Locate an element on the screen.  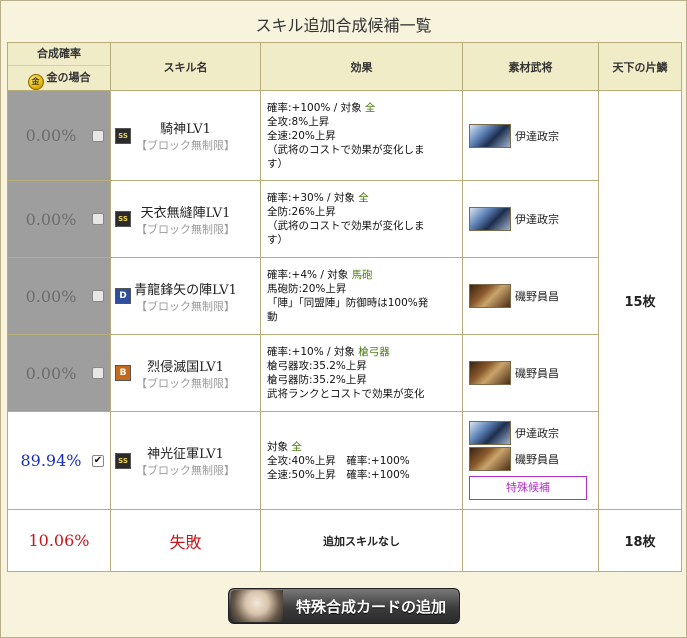
skill-cell: SS 神光征軍LV1 【ブロック無制限】 is located at coordinates (185, 460).